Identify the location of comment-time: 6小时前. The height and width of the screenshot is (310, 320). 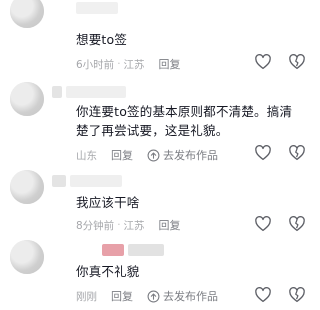
(95, 64).